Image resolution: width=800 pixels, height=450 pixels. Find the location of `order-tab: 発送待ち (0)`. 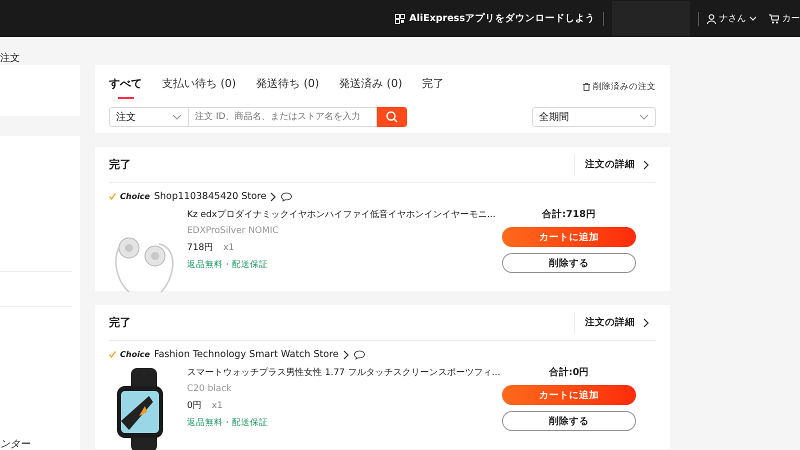

order-tab: 発送待ち (0) is located at coordinates (288, 87).